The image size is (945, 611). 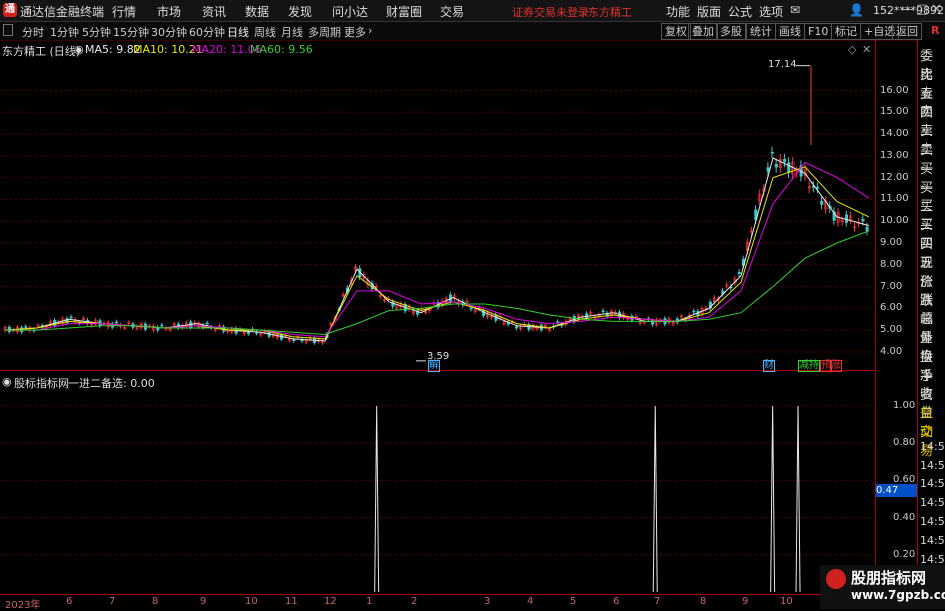 What do you see at coordinates (731, 31) in the screenshot?
I see `tool-duogu: 多股` at bounding box center [731, 31].